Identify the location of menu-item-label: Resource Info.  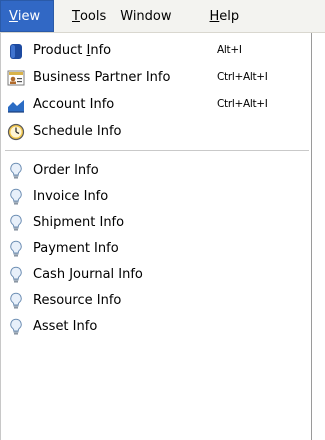
(77, 300).